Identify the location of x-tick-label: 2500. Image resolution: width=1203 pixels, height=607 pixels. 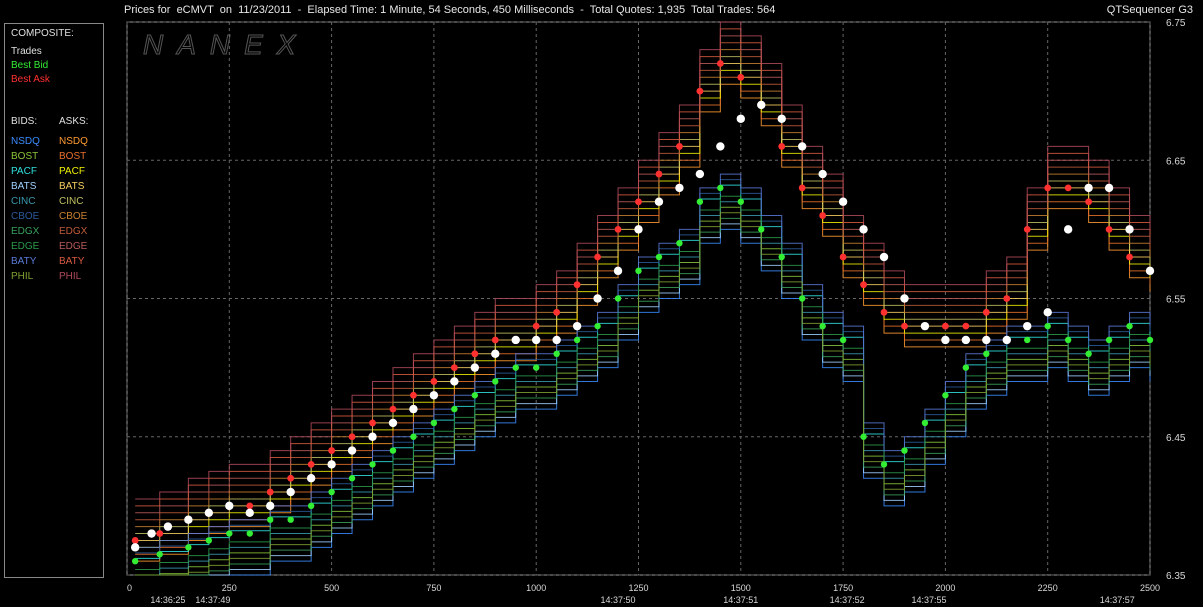
(1150, 588).